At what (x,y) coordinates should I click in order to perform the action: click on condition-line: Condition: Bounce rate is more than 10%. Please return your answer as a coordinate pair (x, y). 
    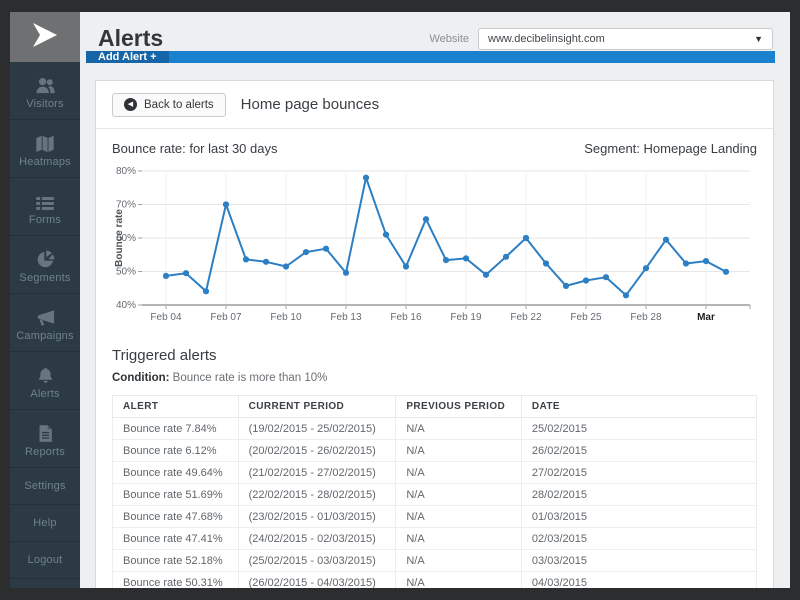
    Looking at the image, I should click on (434, 378).